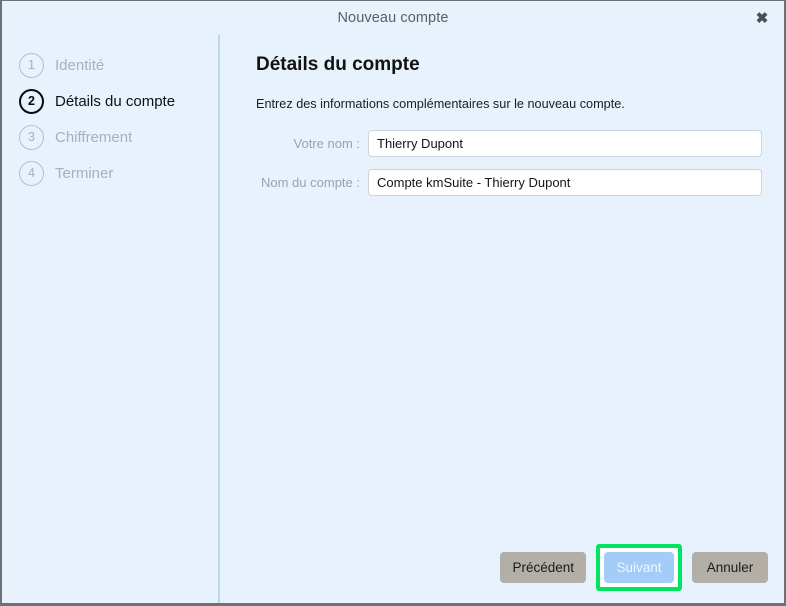  I want to click on titlebar: Nouveau compte ✖, so click(393, 18).